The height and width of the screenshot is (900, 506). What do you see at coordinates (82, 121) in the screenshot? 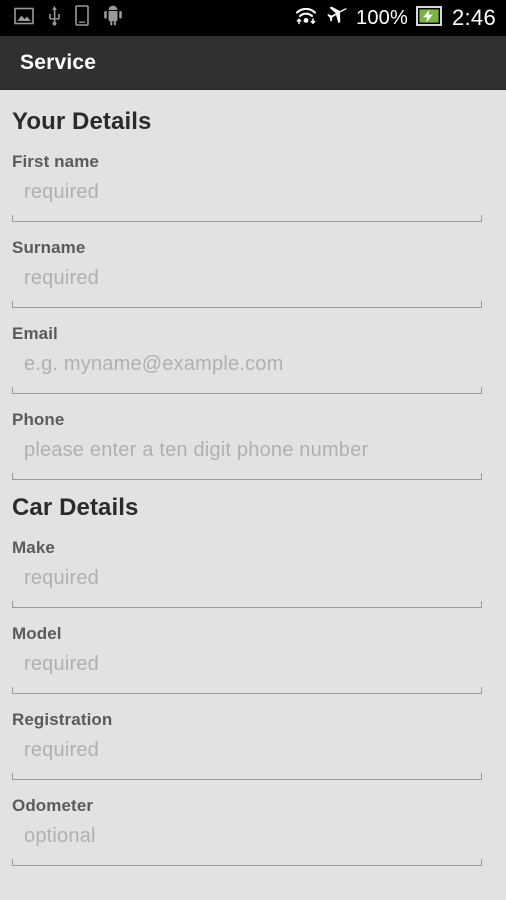
I see `section-header-your-details: Your Details` at bounding box center [82, 121].